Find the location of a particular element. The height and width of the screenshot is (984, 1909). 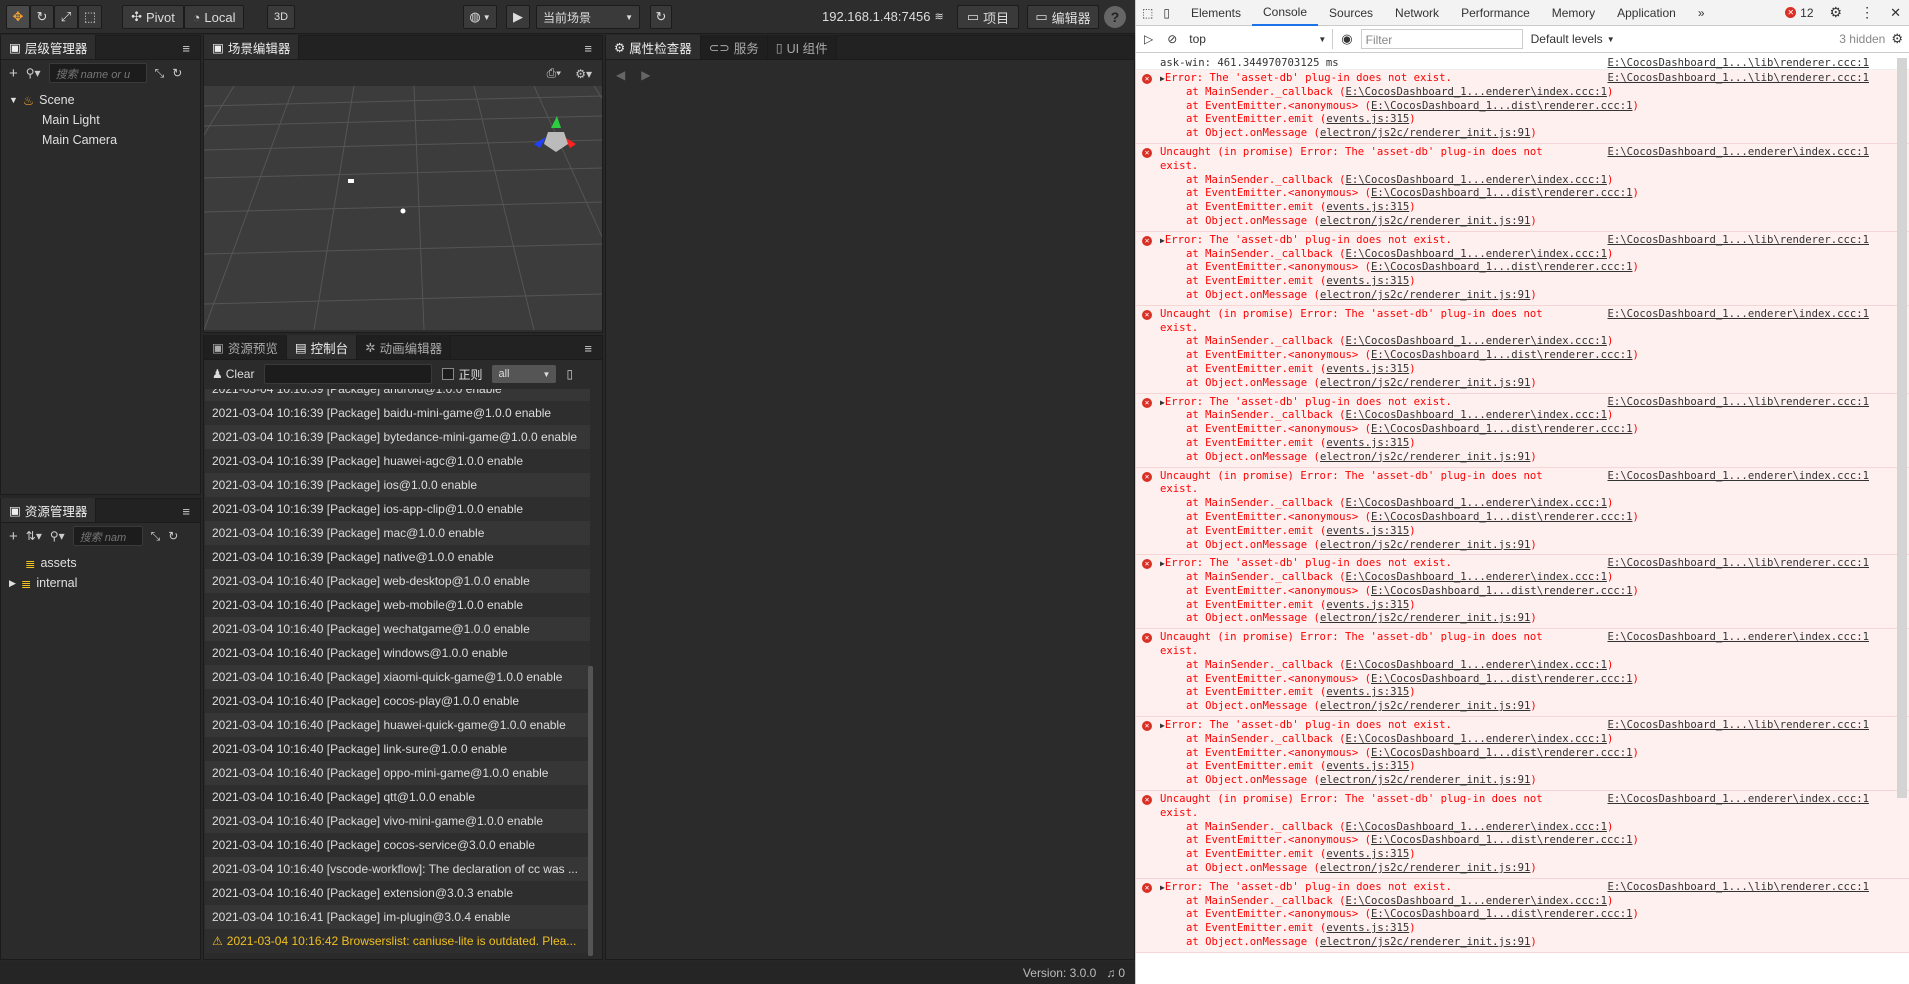

console-filter-input: Filter is located at coordinates (1441, 39).